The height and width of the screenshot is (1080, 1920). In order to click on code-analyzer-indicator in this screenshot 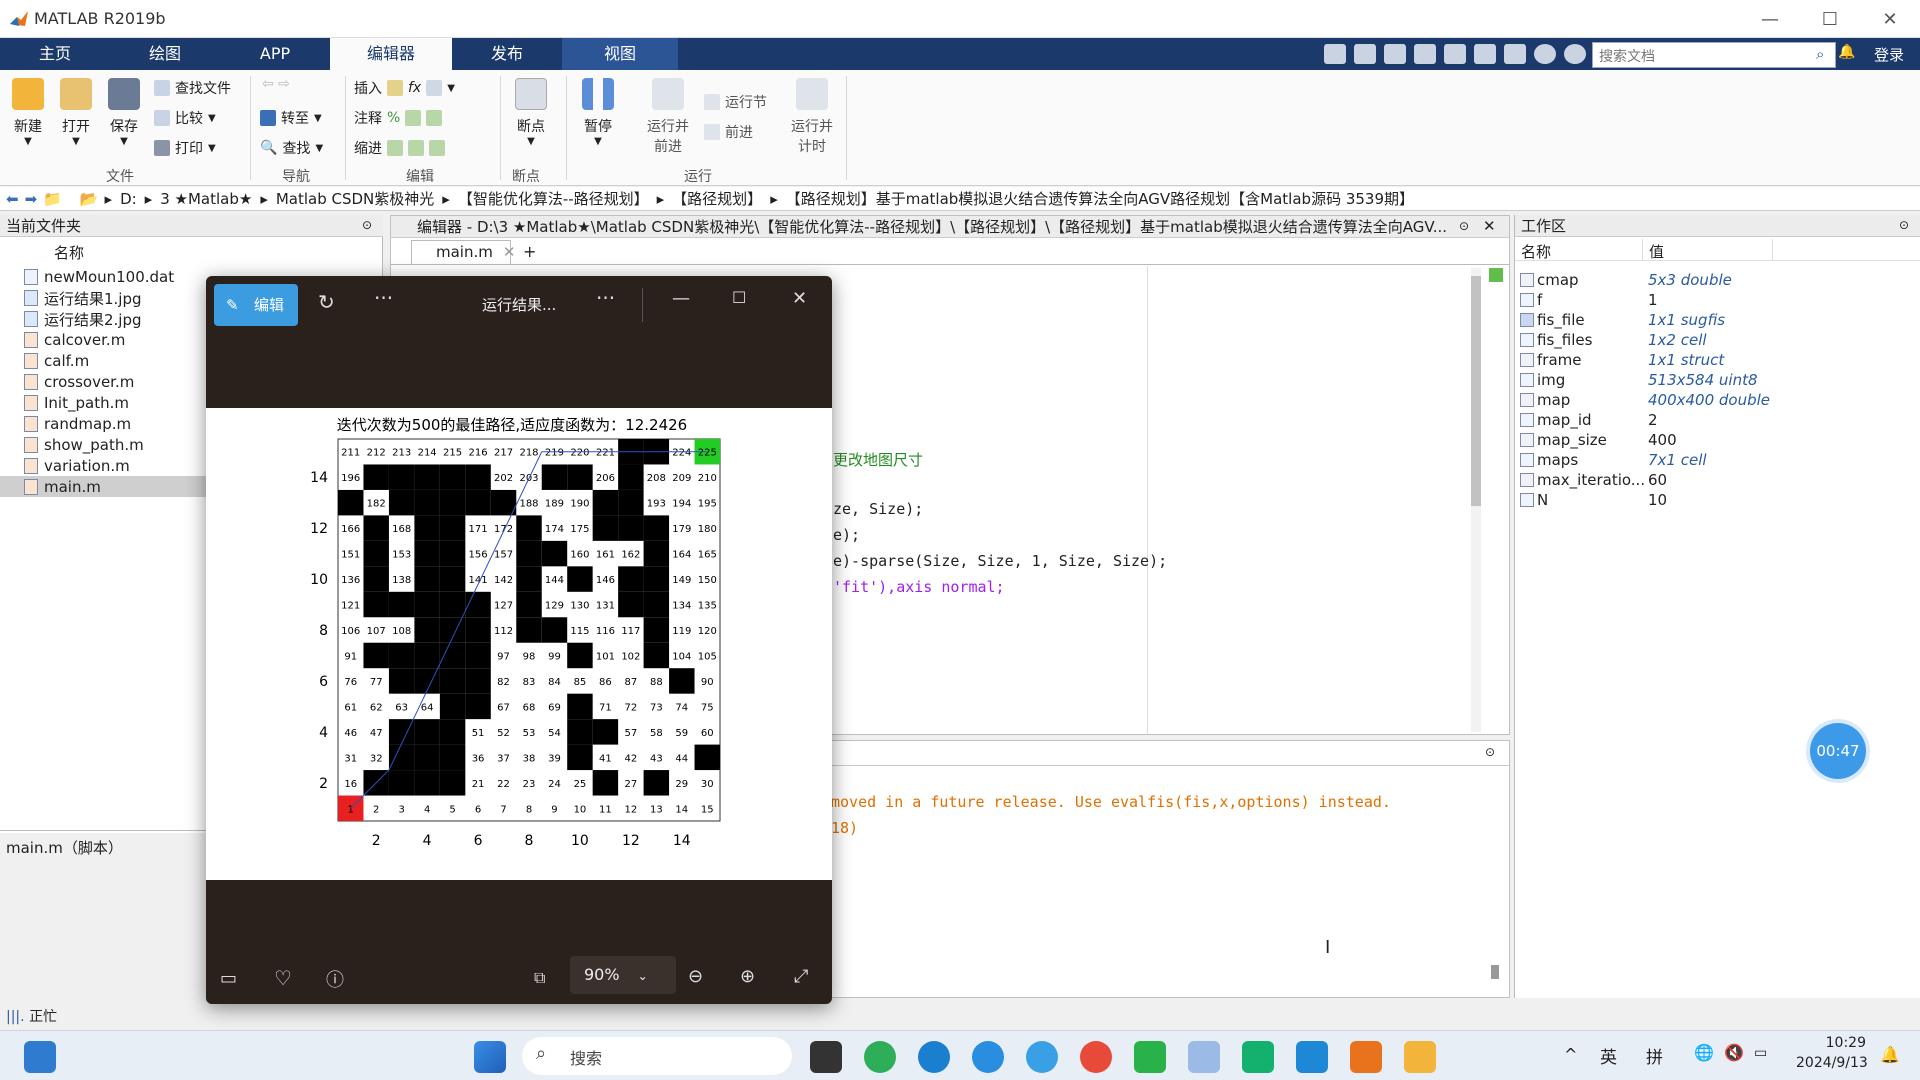, I will do `click(1496, 275)`.